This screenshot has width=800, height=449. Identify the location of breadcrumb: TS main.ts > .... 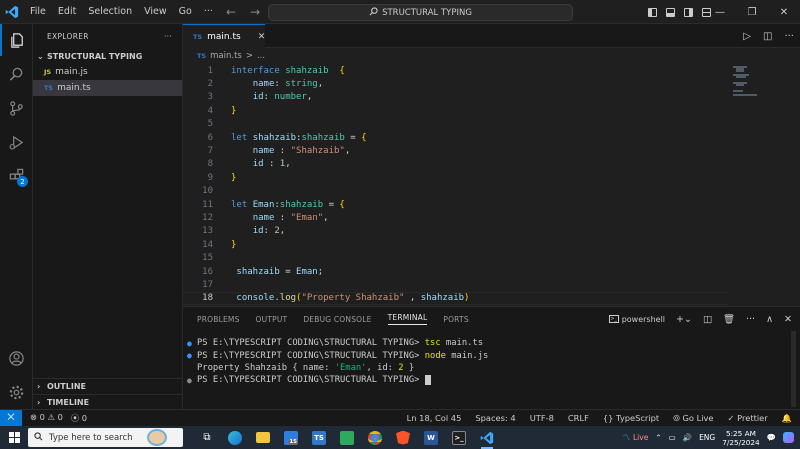
(491, 56).